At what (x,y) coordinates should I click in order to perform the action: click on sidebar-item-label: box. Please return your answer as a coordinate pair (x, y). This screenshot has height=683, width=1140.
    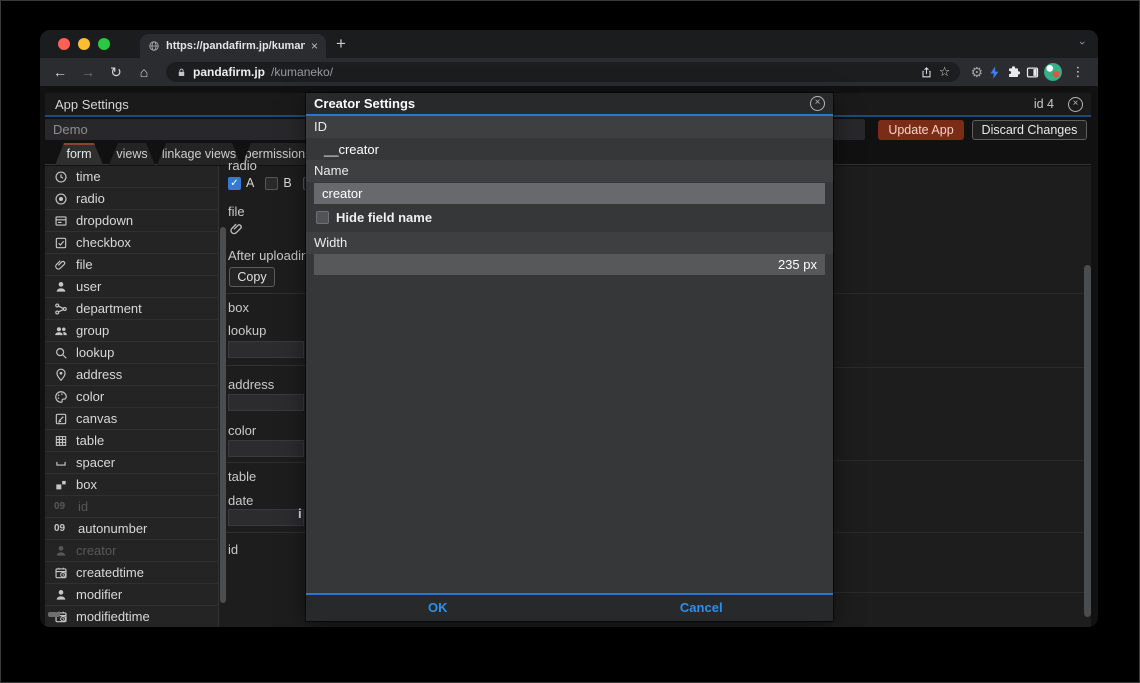
    Looking at the image, I should click on (86, 484).